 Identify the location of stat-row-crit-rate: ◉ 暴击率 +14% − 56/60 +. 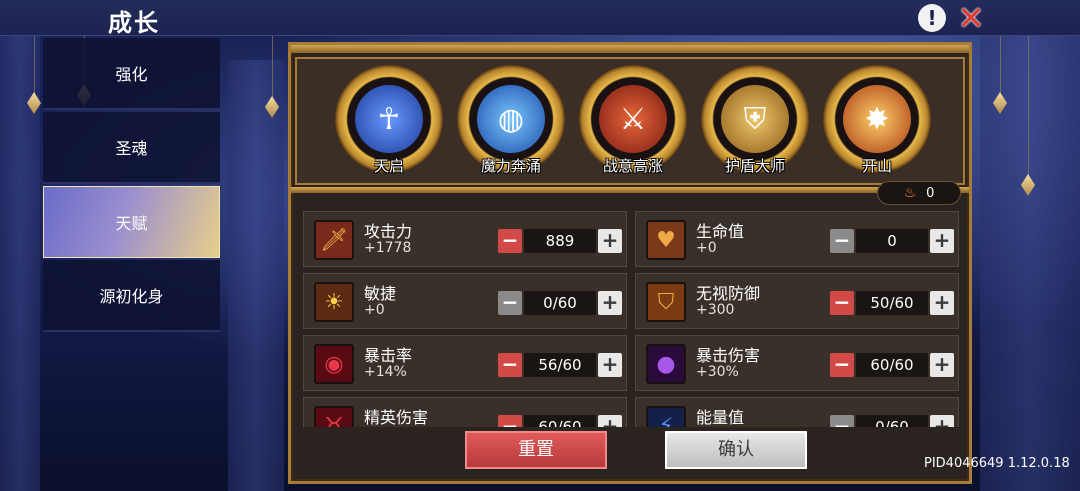
(465, 363).